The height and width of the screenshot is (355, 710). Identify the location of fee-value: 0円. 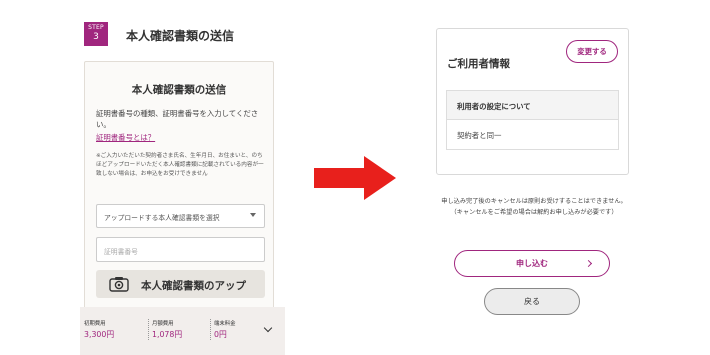
(220, 334).